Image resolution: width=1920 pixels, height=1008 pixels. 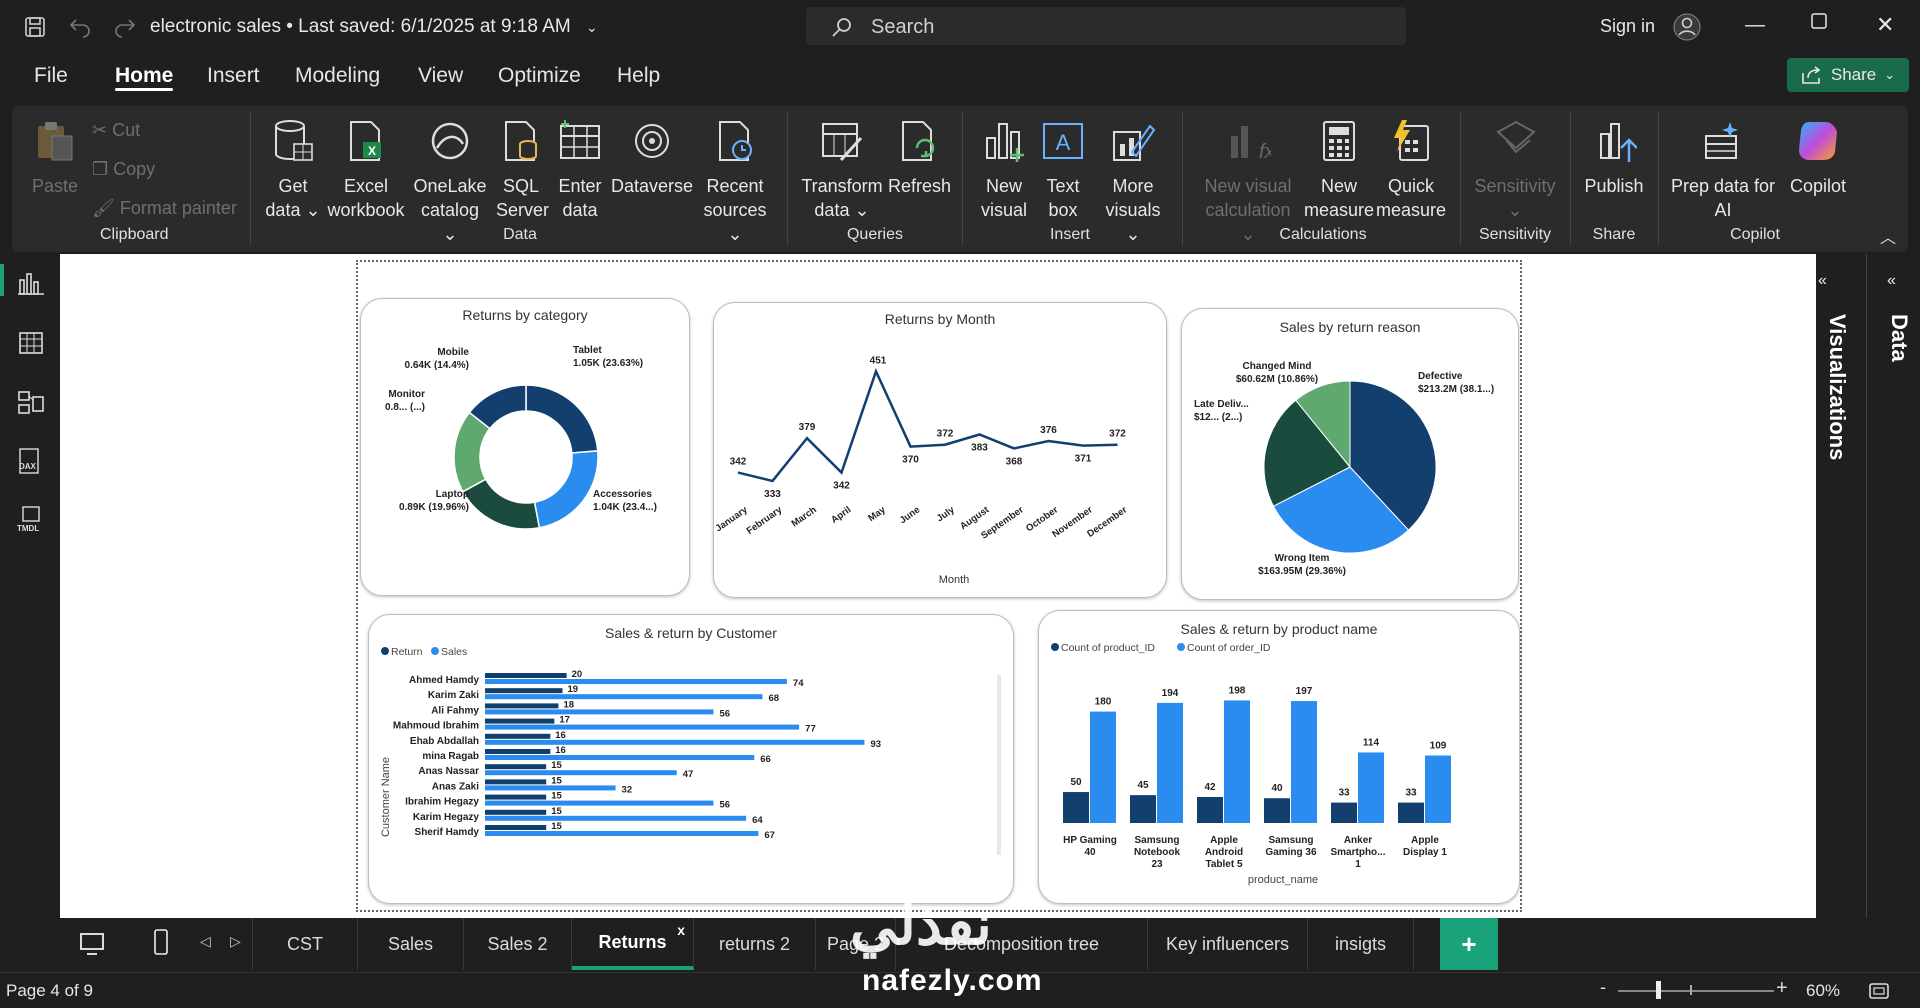 I want to click on slice-label-1: 1.04K (23.4...), so click(x=625, y=507).